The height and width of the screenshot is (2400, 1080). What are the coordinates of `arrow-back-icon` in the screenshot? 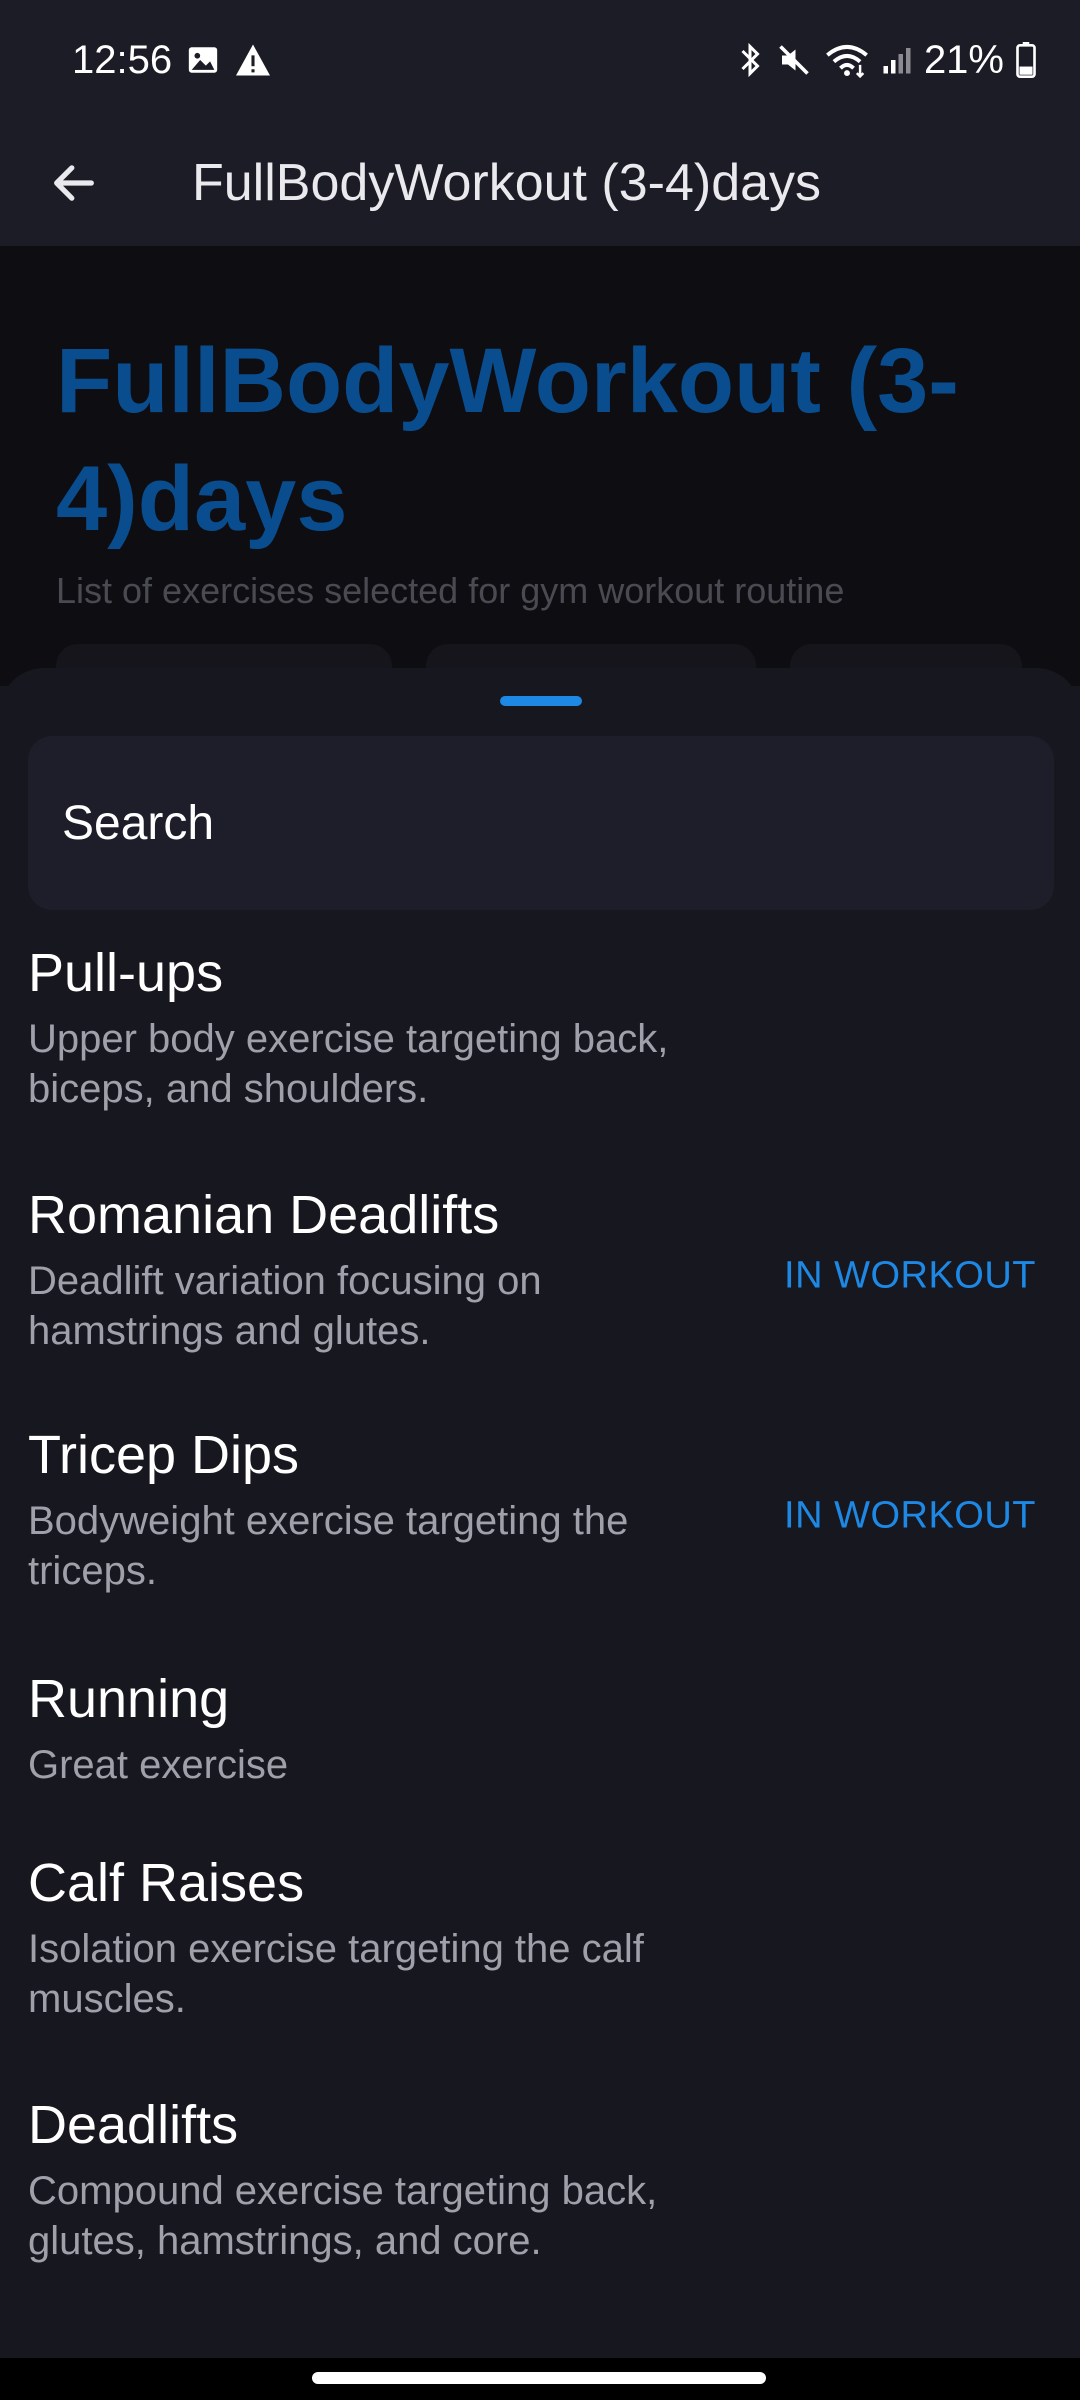 It's located at (74, 183).